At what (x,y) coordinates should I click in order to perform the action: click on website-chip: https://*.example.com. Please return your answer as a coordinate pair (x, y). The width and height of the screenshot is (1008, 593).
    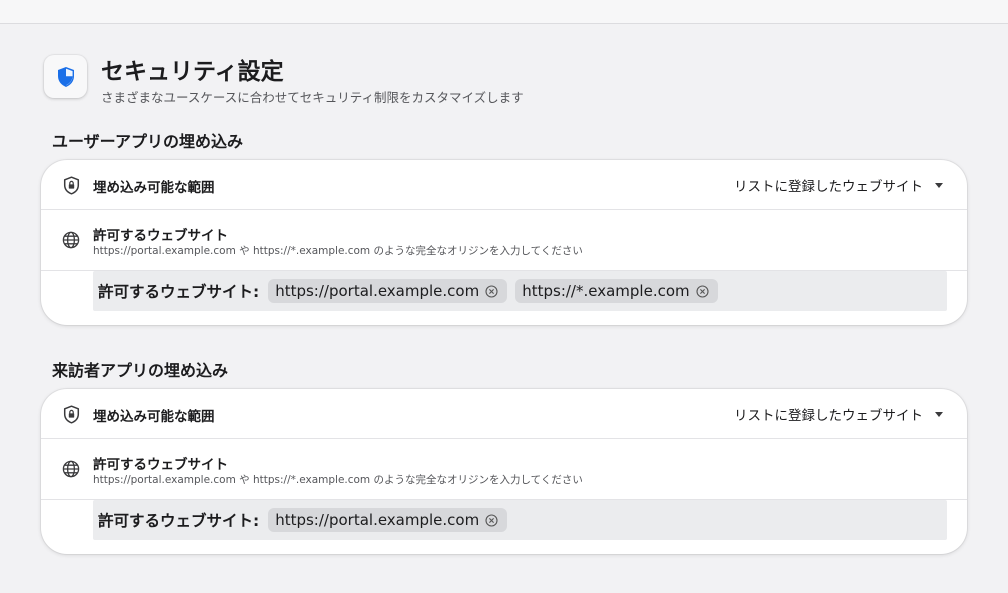
    Looking at the image, I should click on (616, 291).